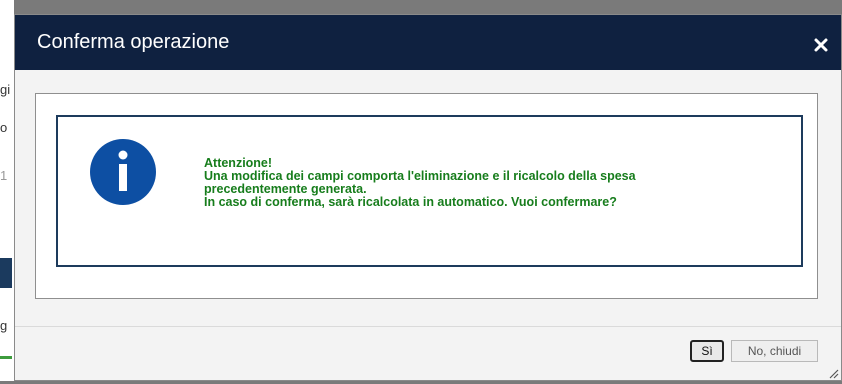  I want to click on background-text: gi, so click(5, 89).